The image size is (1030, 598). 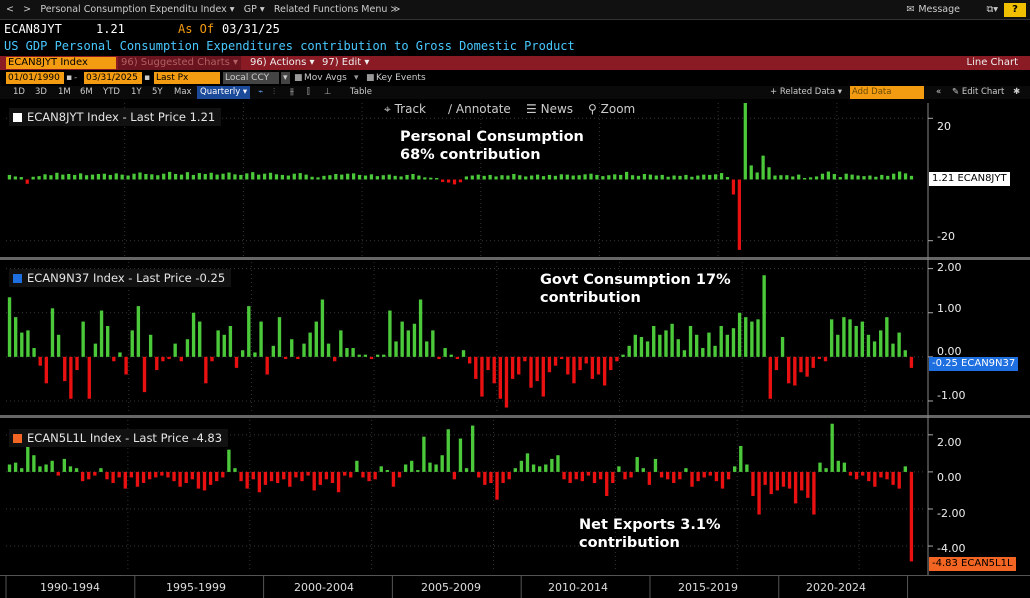 I want to click on related-data-button: + Related Data ▾, so click(x=806, y=92).